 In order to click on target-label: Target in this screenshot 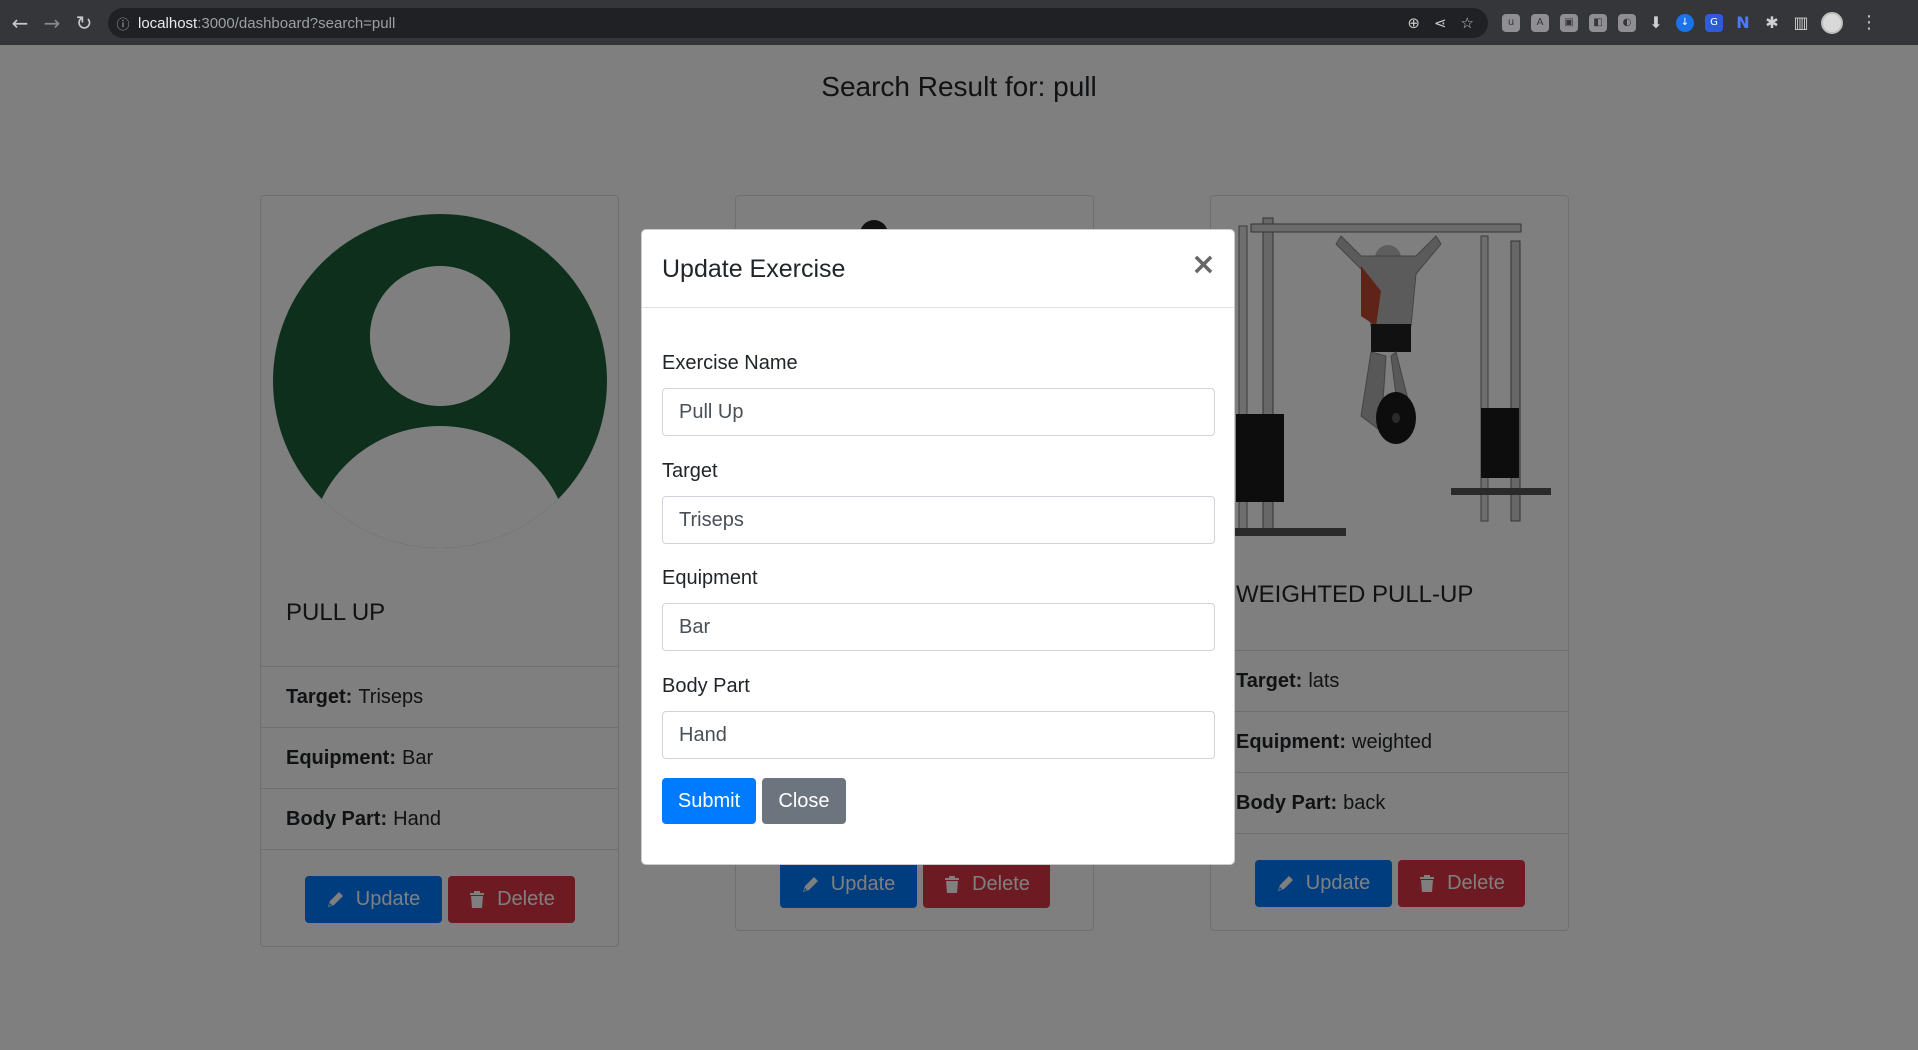, I will do `click(690, 471)`.